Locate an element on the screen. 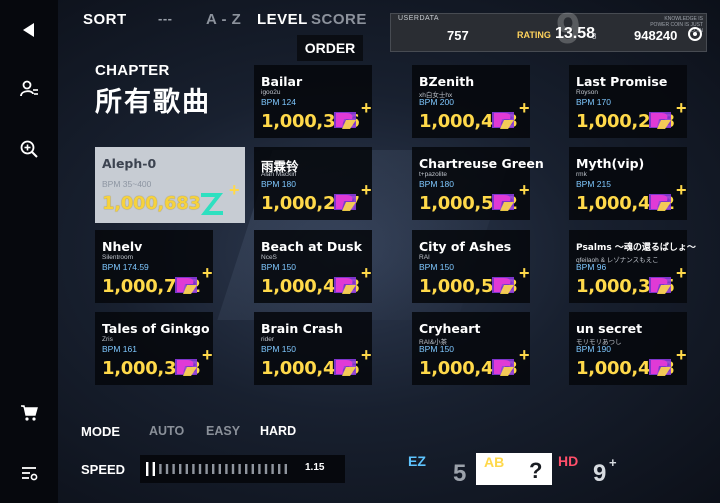  song-card: Bailar igoo2u BPM 124 1,000,326 + is located at coordinates (313, 101).